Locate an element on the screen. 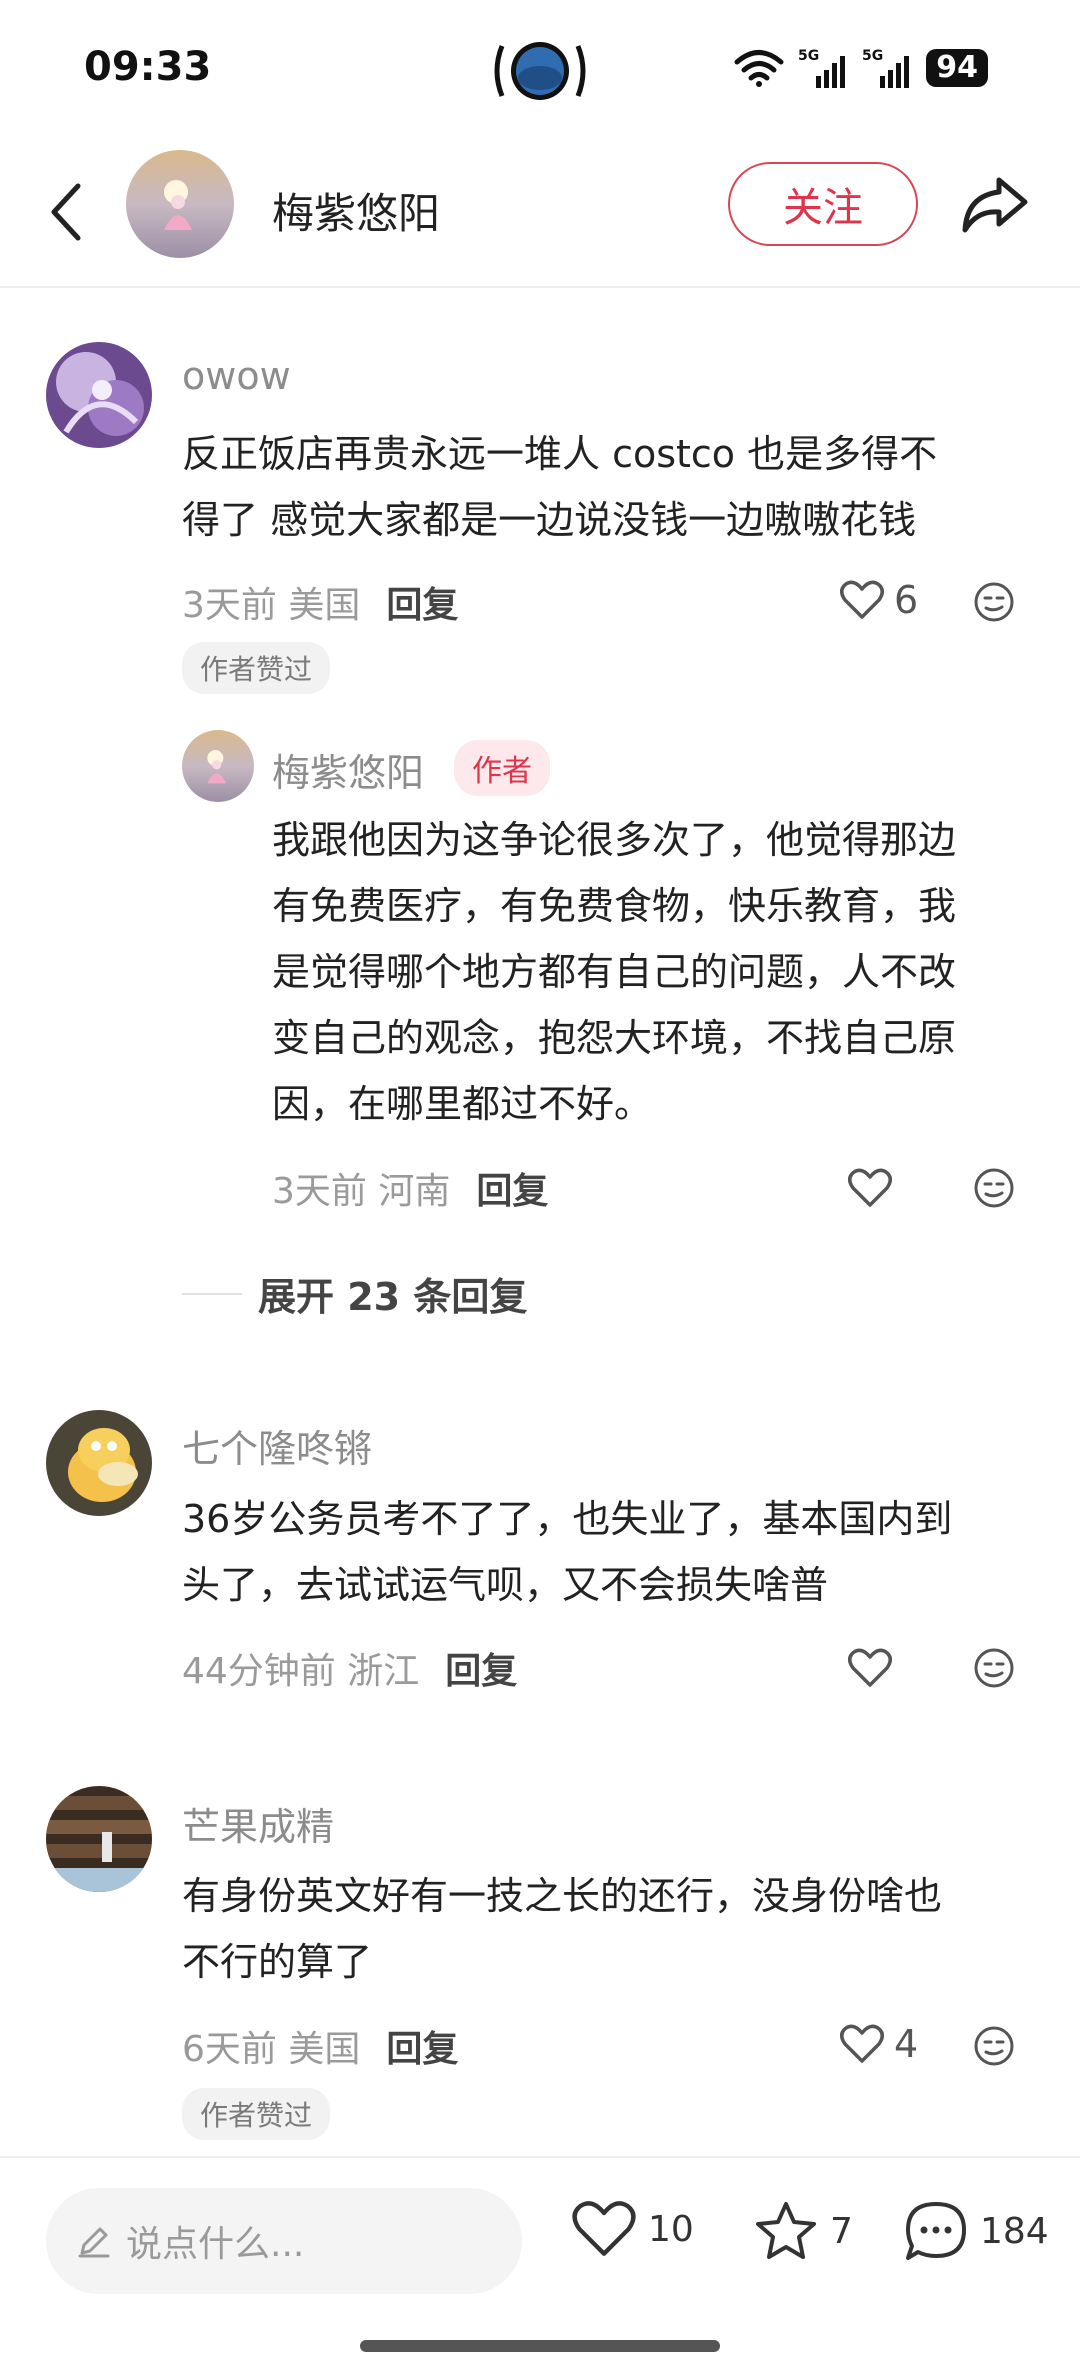  favorite-button: 7 is located at coordinates (803, 2231).